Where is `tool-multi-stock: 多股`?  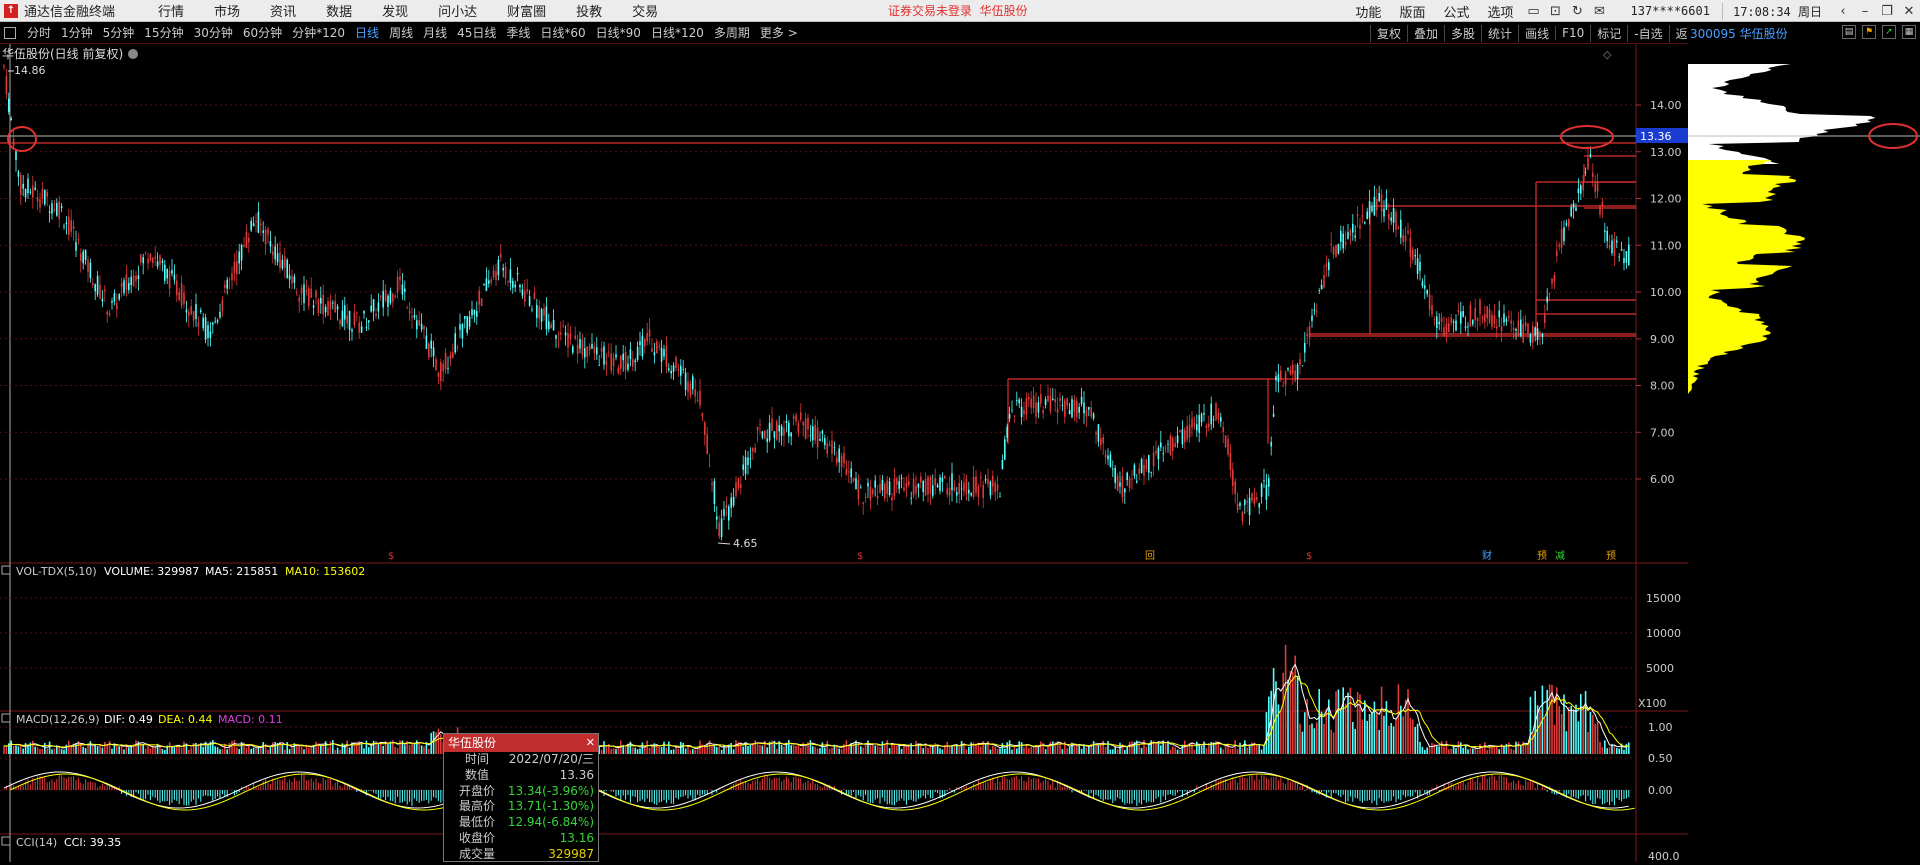 tool-multi-stock: 多股 is located at coordinates (1462, 33).